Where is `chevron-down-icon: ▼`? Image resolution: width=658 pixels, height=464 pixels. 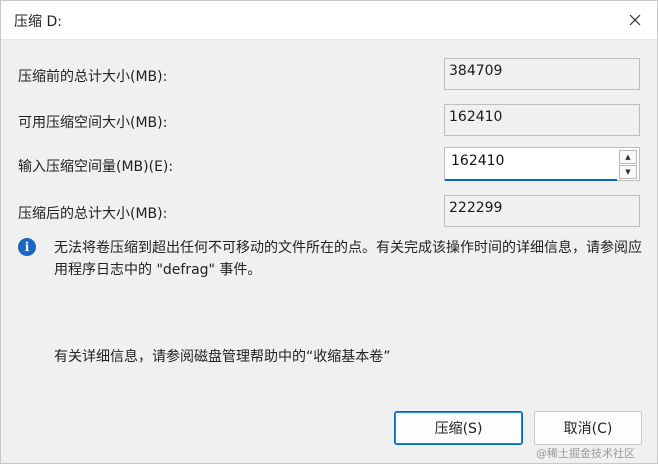 chevron-down-icon: ▼ is located at coordinates (628, 171).